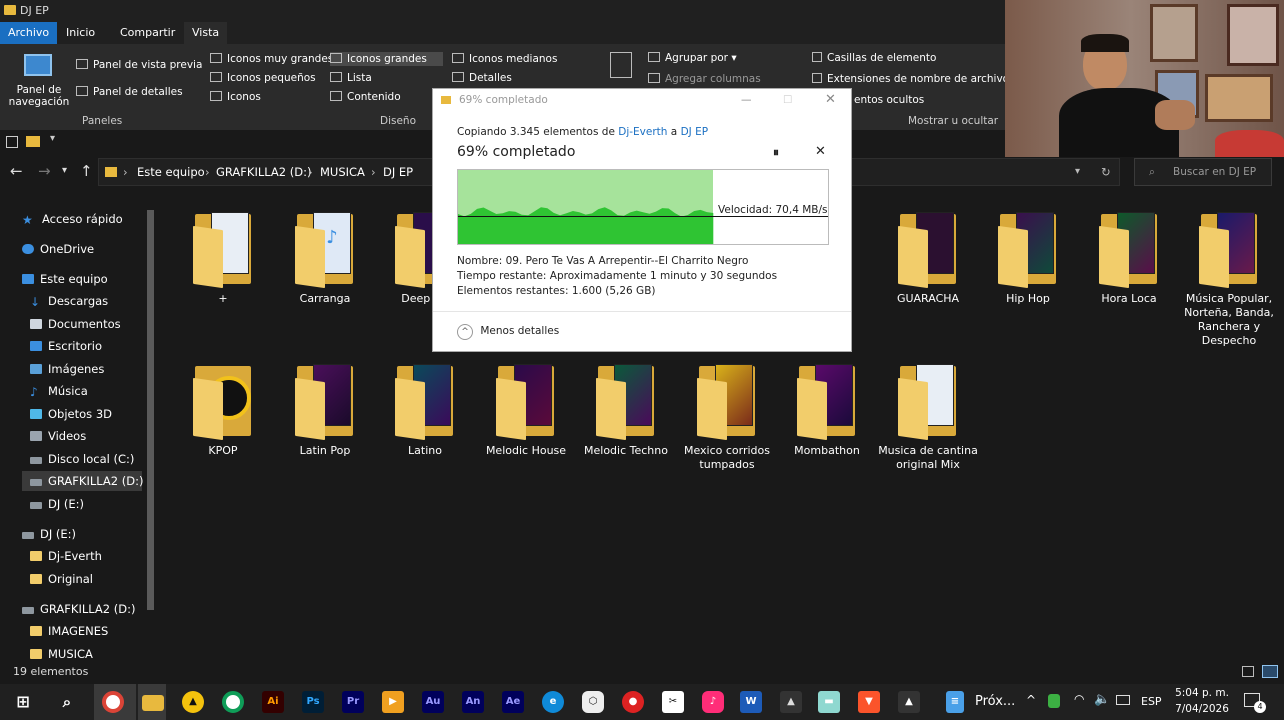  What do you see at coordinates (129, 92) in the screenshot?
I see `details-pane-button: Panel de detalles` at bounding box center [129, 92].